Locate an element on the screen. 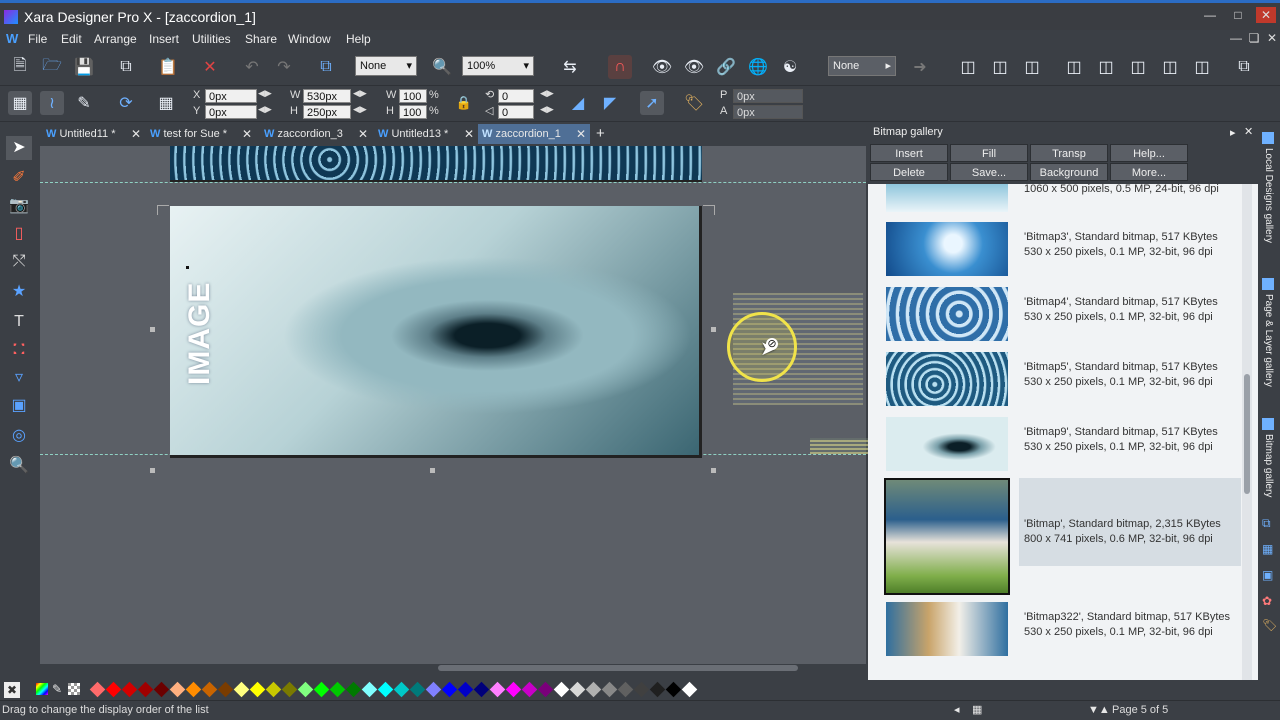  menu-utilities: Utilities is located at coordinates (211, 39).